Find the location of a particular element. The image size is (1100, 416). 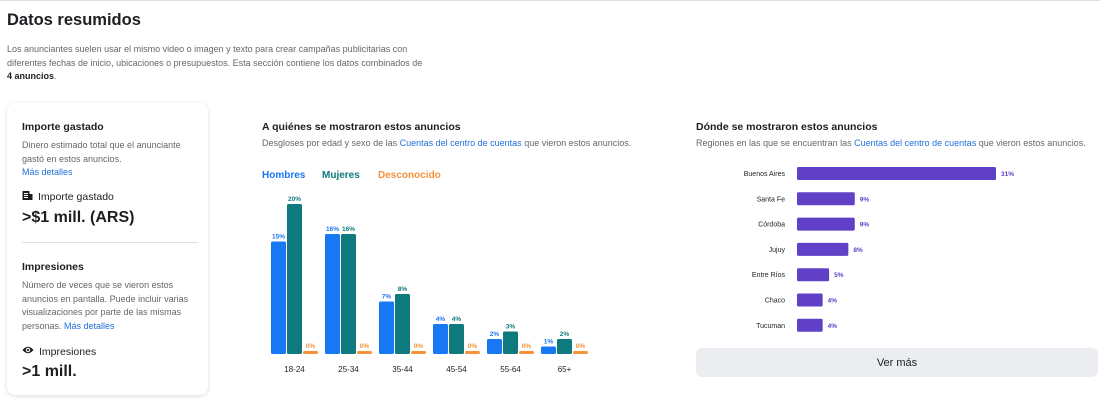

spend-metric-label-text: Importe gastado is located at coordinates (76, 197).